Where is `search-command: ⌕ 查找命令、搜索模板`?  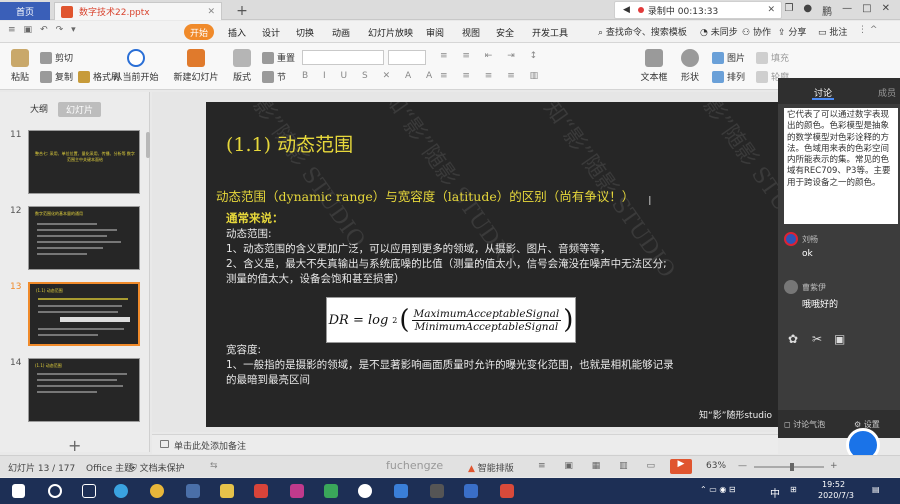
search-command: ⌕ 查找命令、搜索模板 is located at coordinates (642, 31).